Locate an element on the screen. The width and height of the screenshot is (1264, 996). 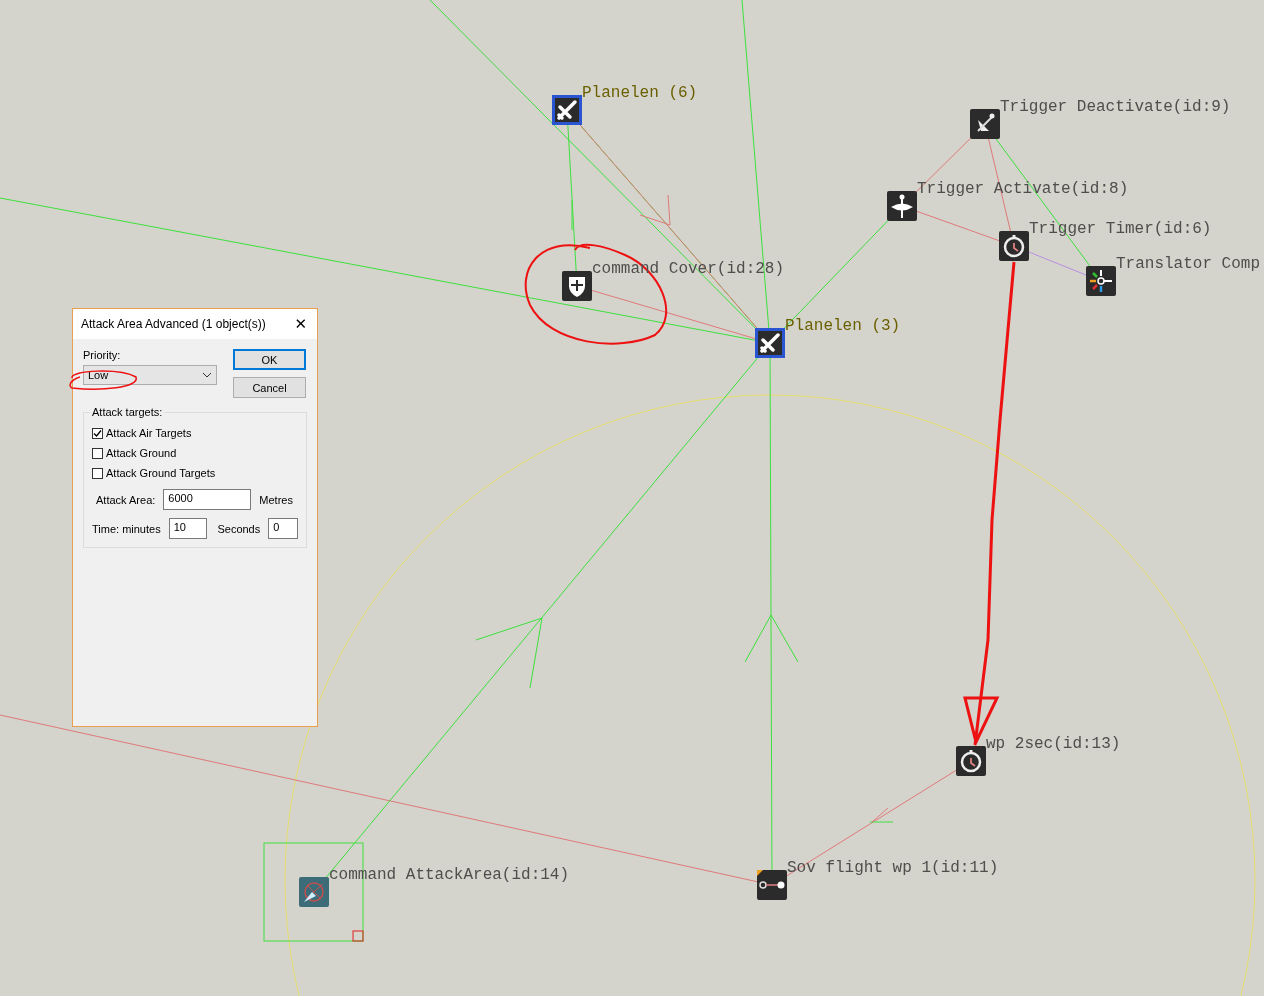
radar-node-icon is located at coordinates (314, 892).